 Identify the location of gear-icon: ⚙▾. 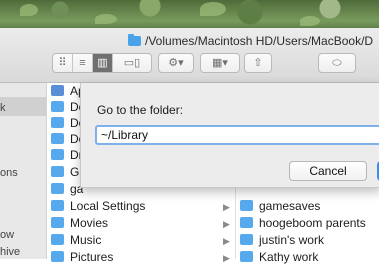
(176, 63).